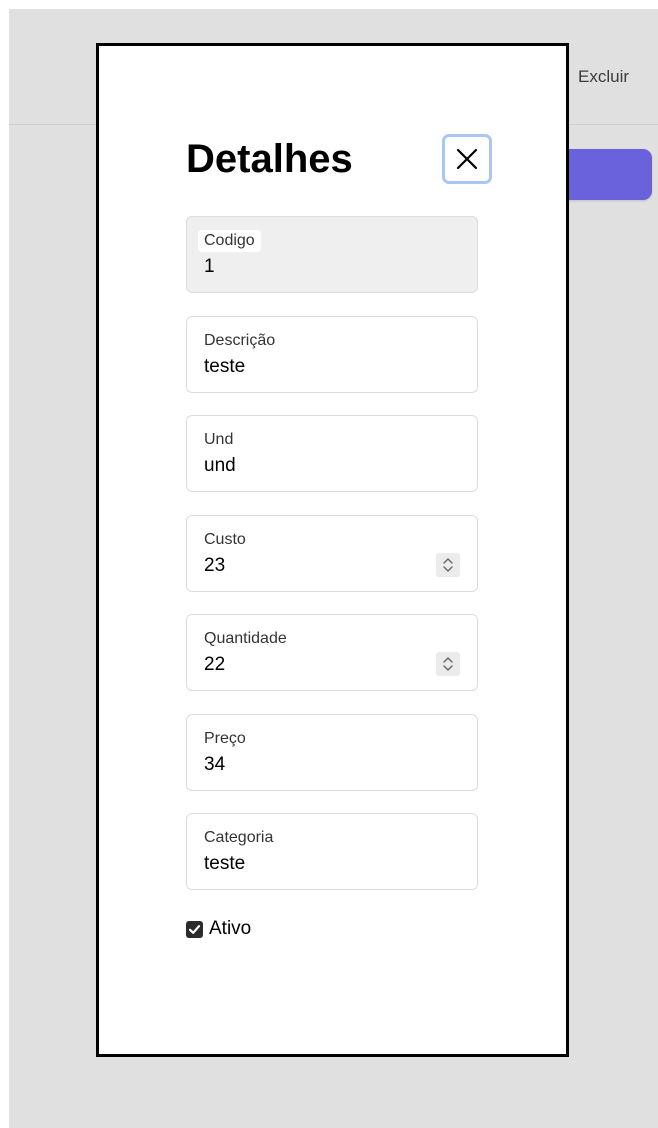 This screenshot has height=1128, width=658. Describe the element at coordinates (239, 837) in the screenshot. I see `categoria-label: Categoria` at that location.